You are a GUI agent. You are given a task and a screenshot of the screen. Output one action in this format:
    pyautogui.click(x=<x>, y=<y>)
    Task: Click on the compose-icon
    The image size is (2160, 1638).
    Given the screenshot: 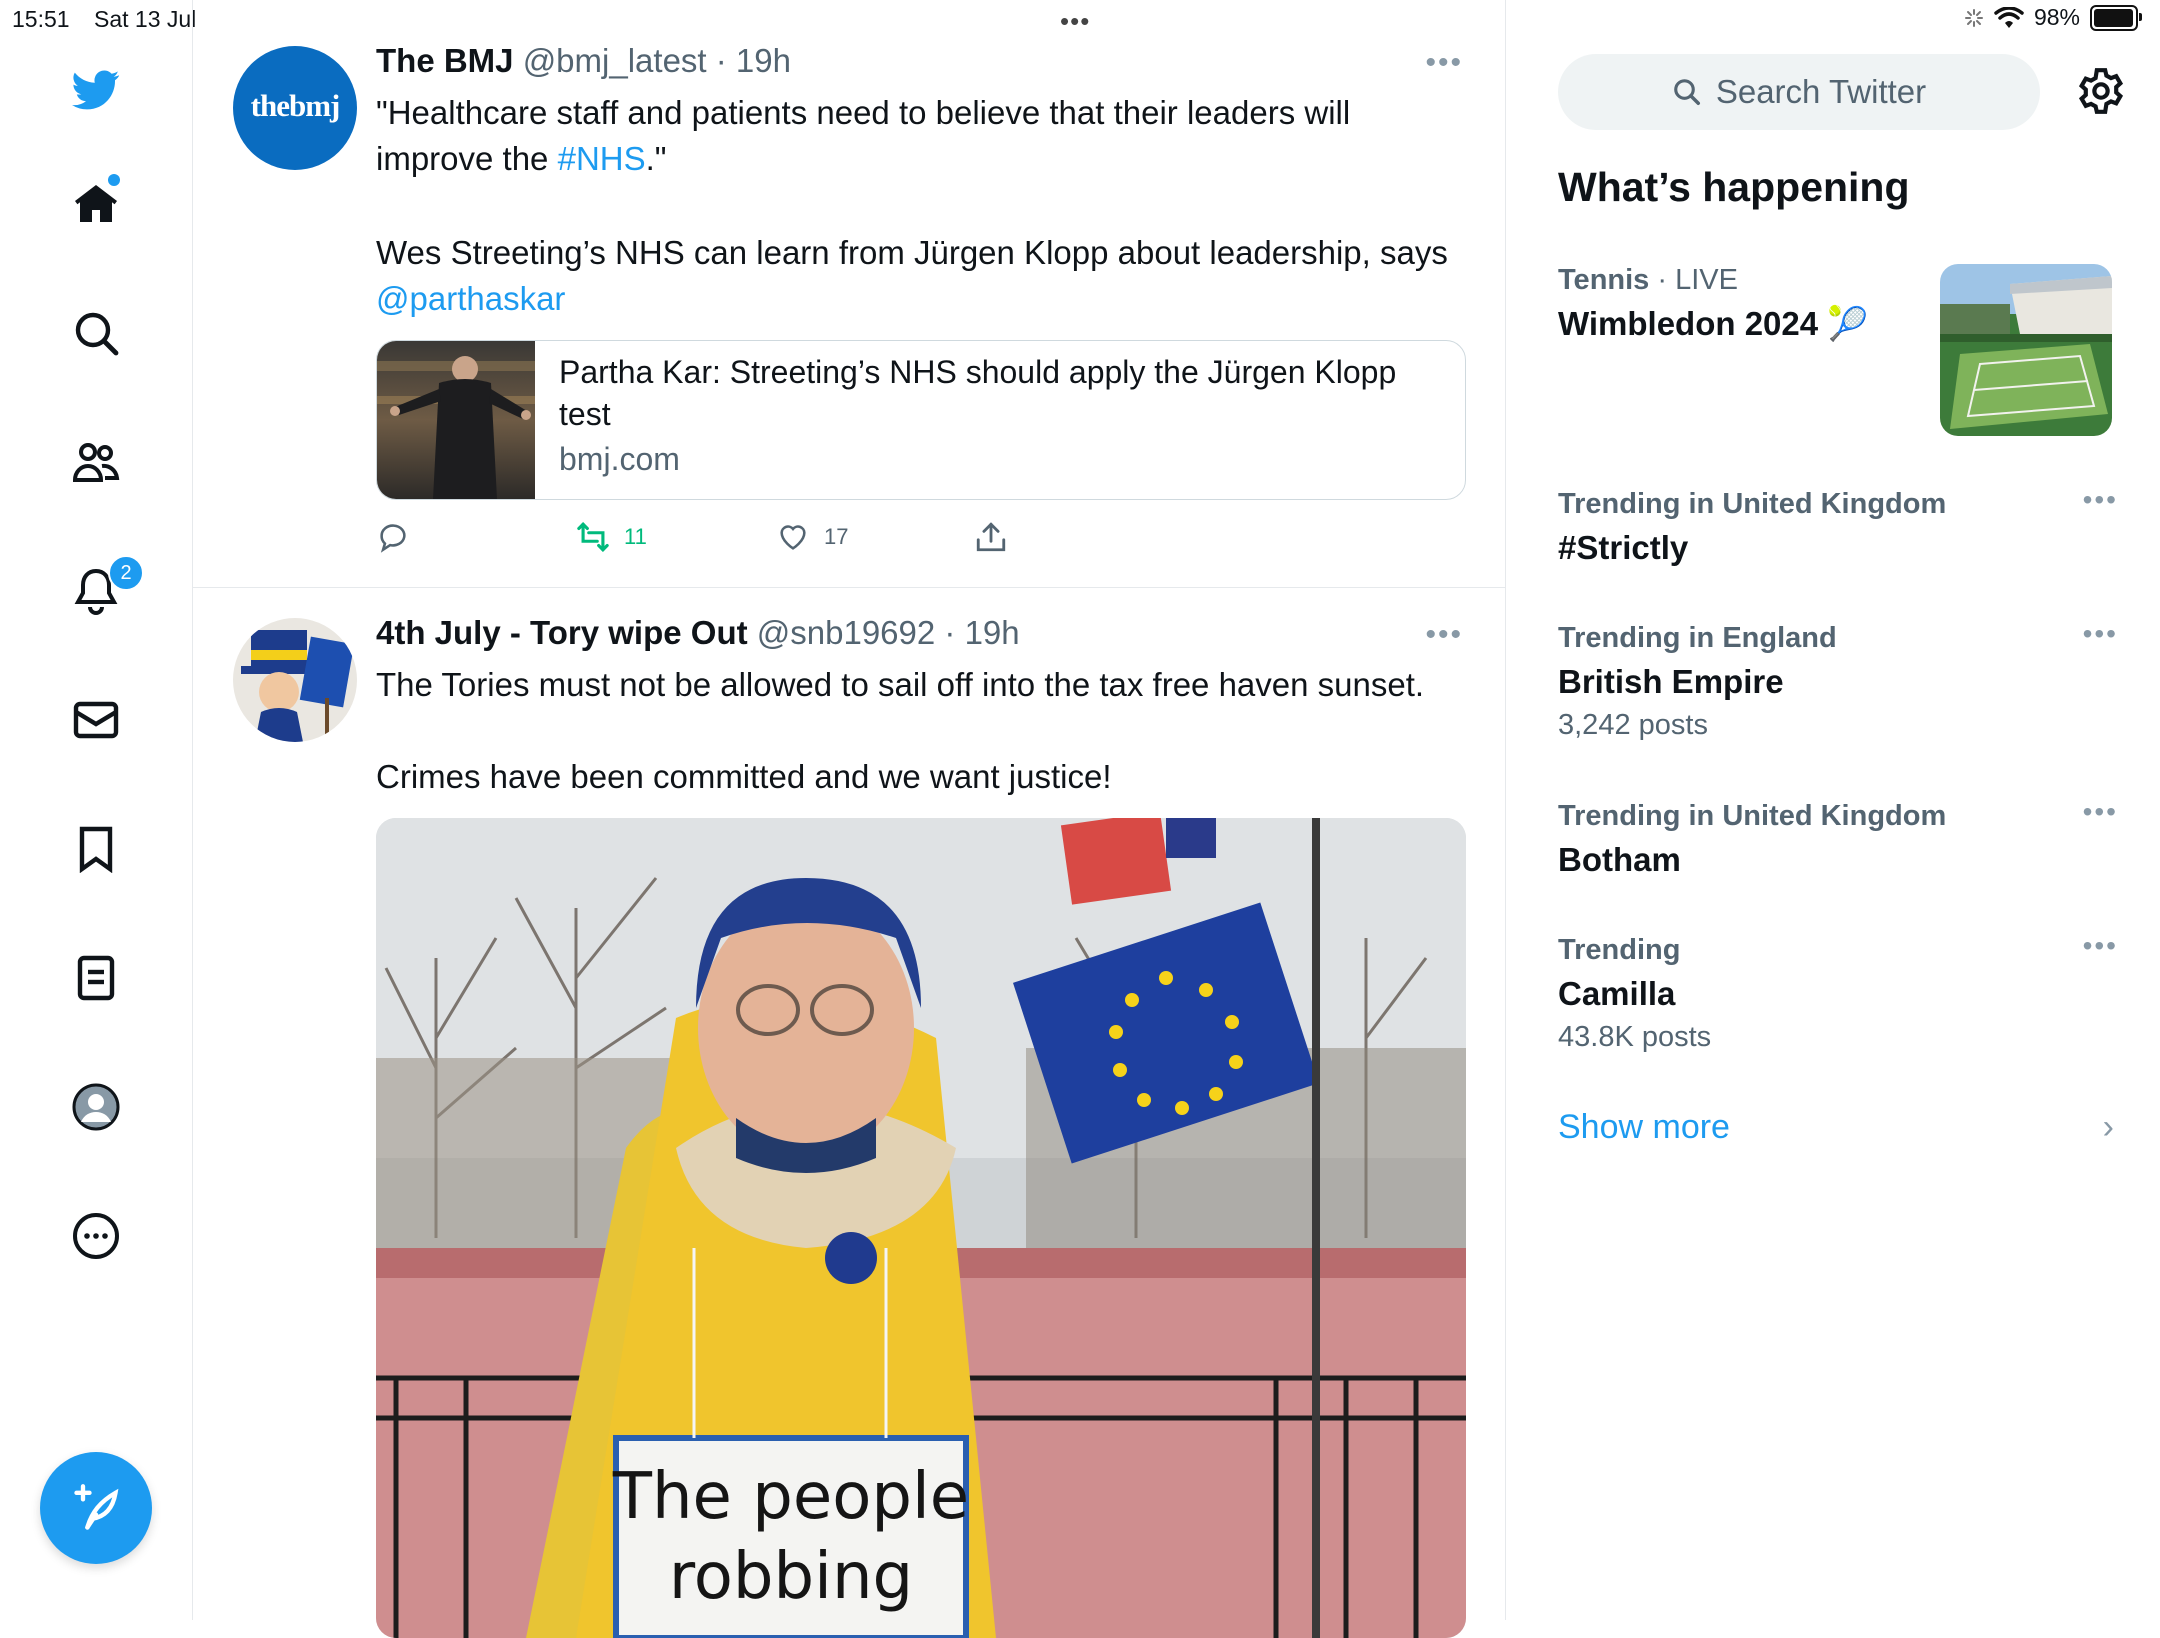 What is the action you would take?
    pyautogui.click(x=96, y=1507)
    